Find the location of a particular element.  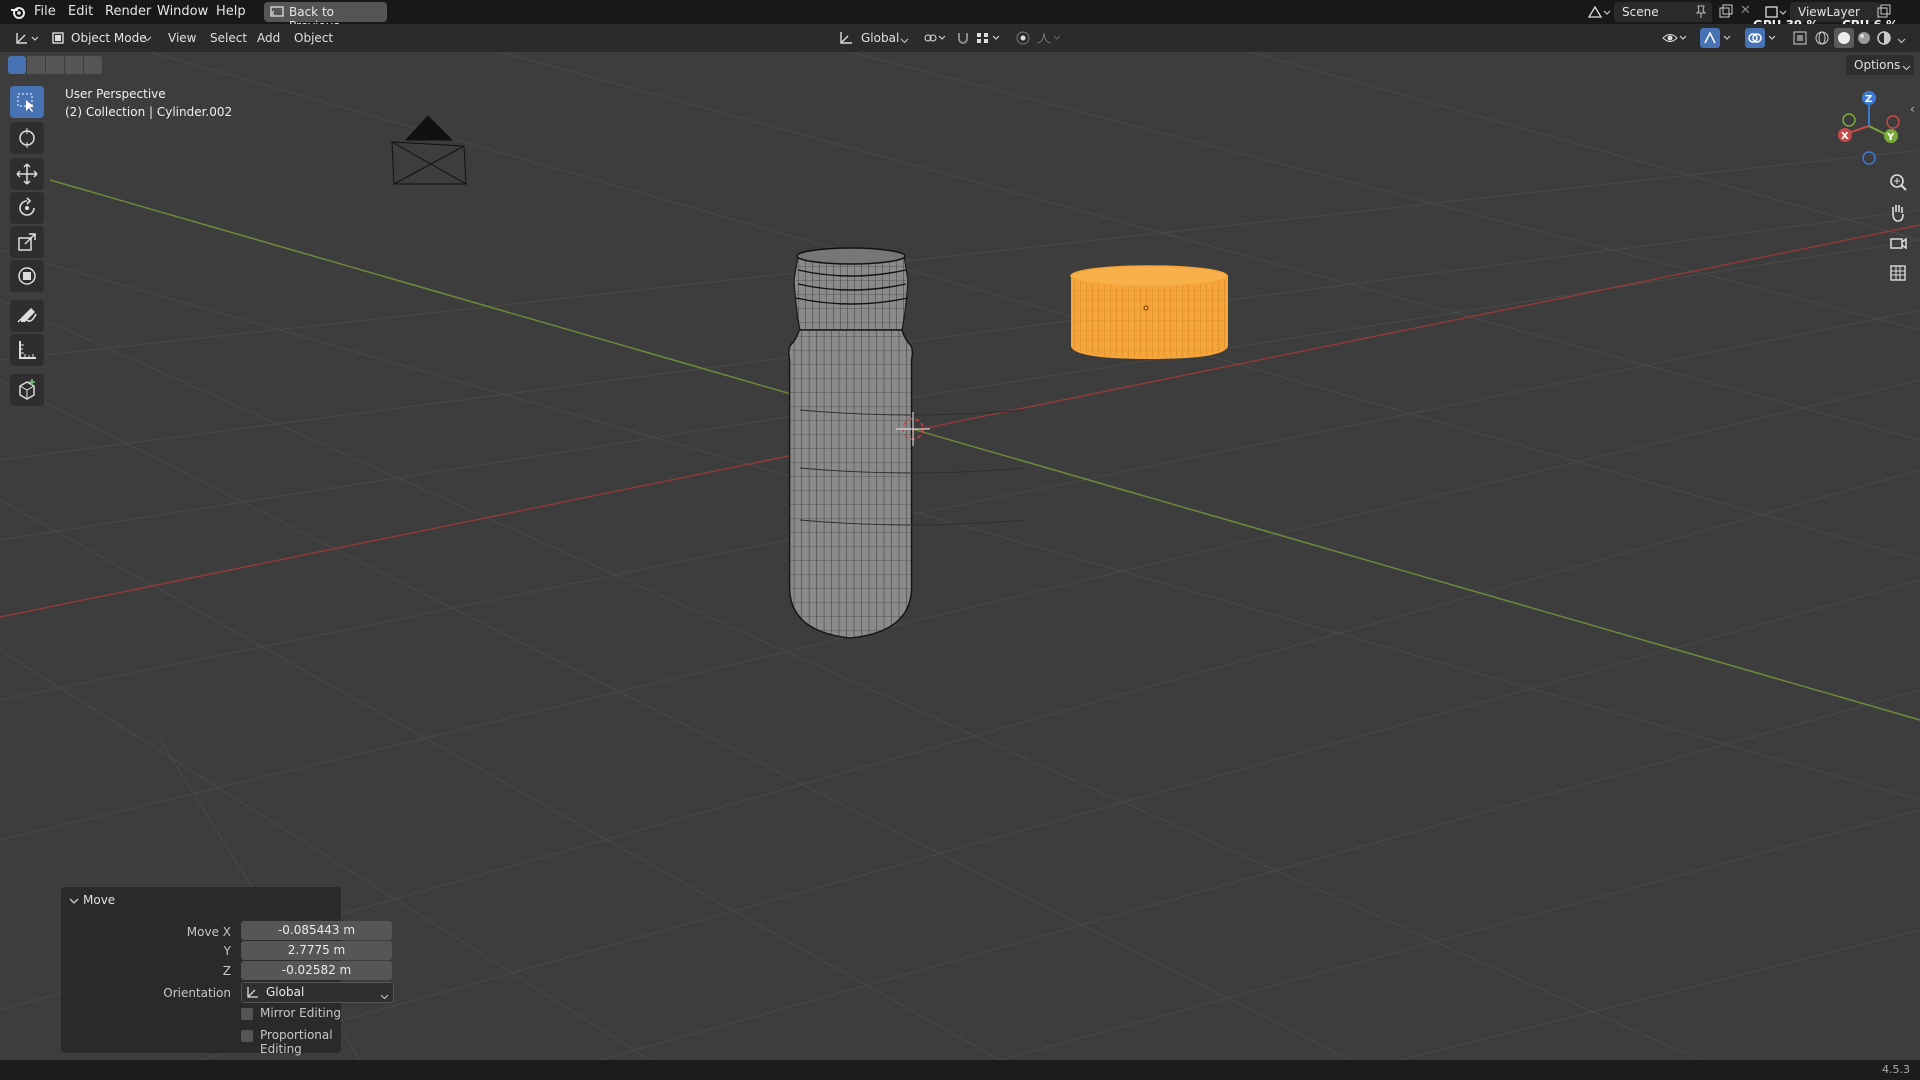

object-mode-label: Object Mode is located at coordinates (109, 38).